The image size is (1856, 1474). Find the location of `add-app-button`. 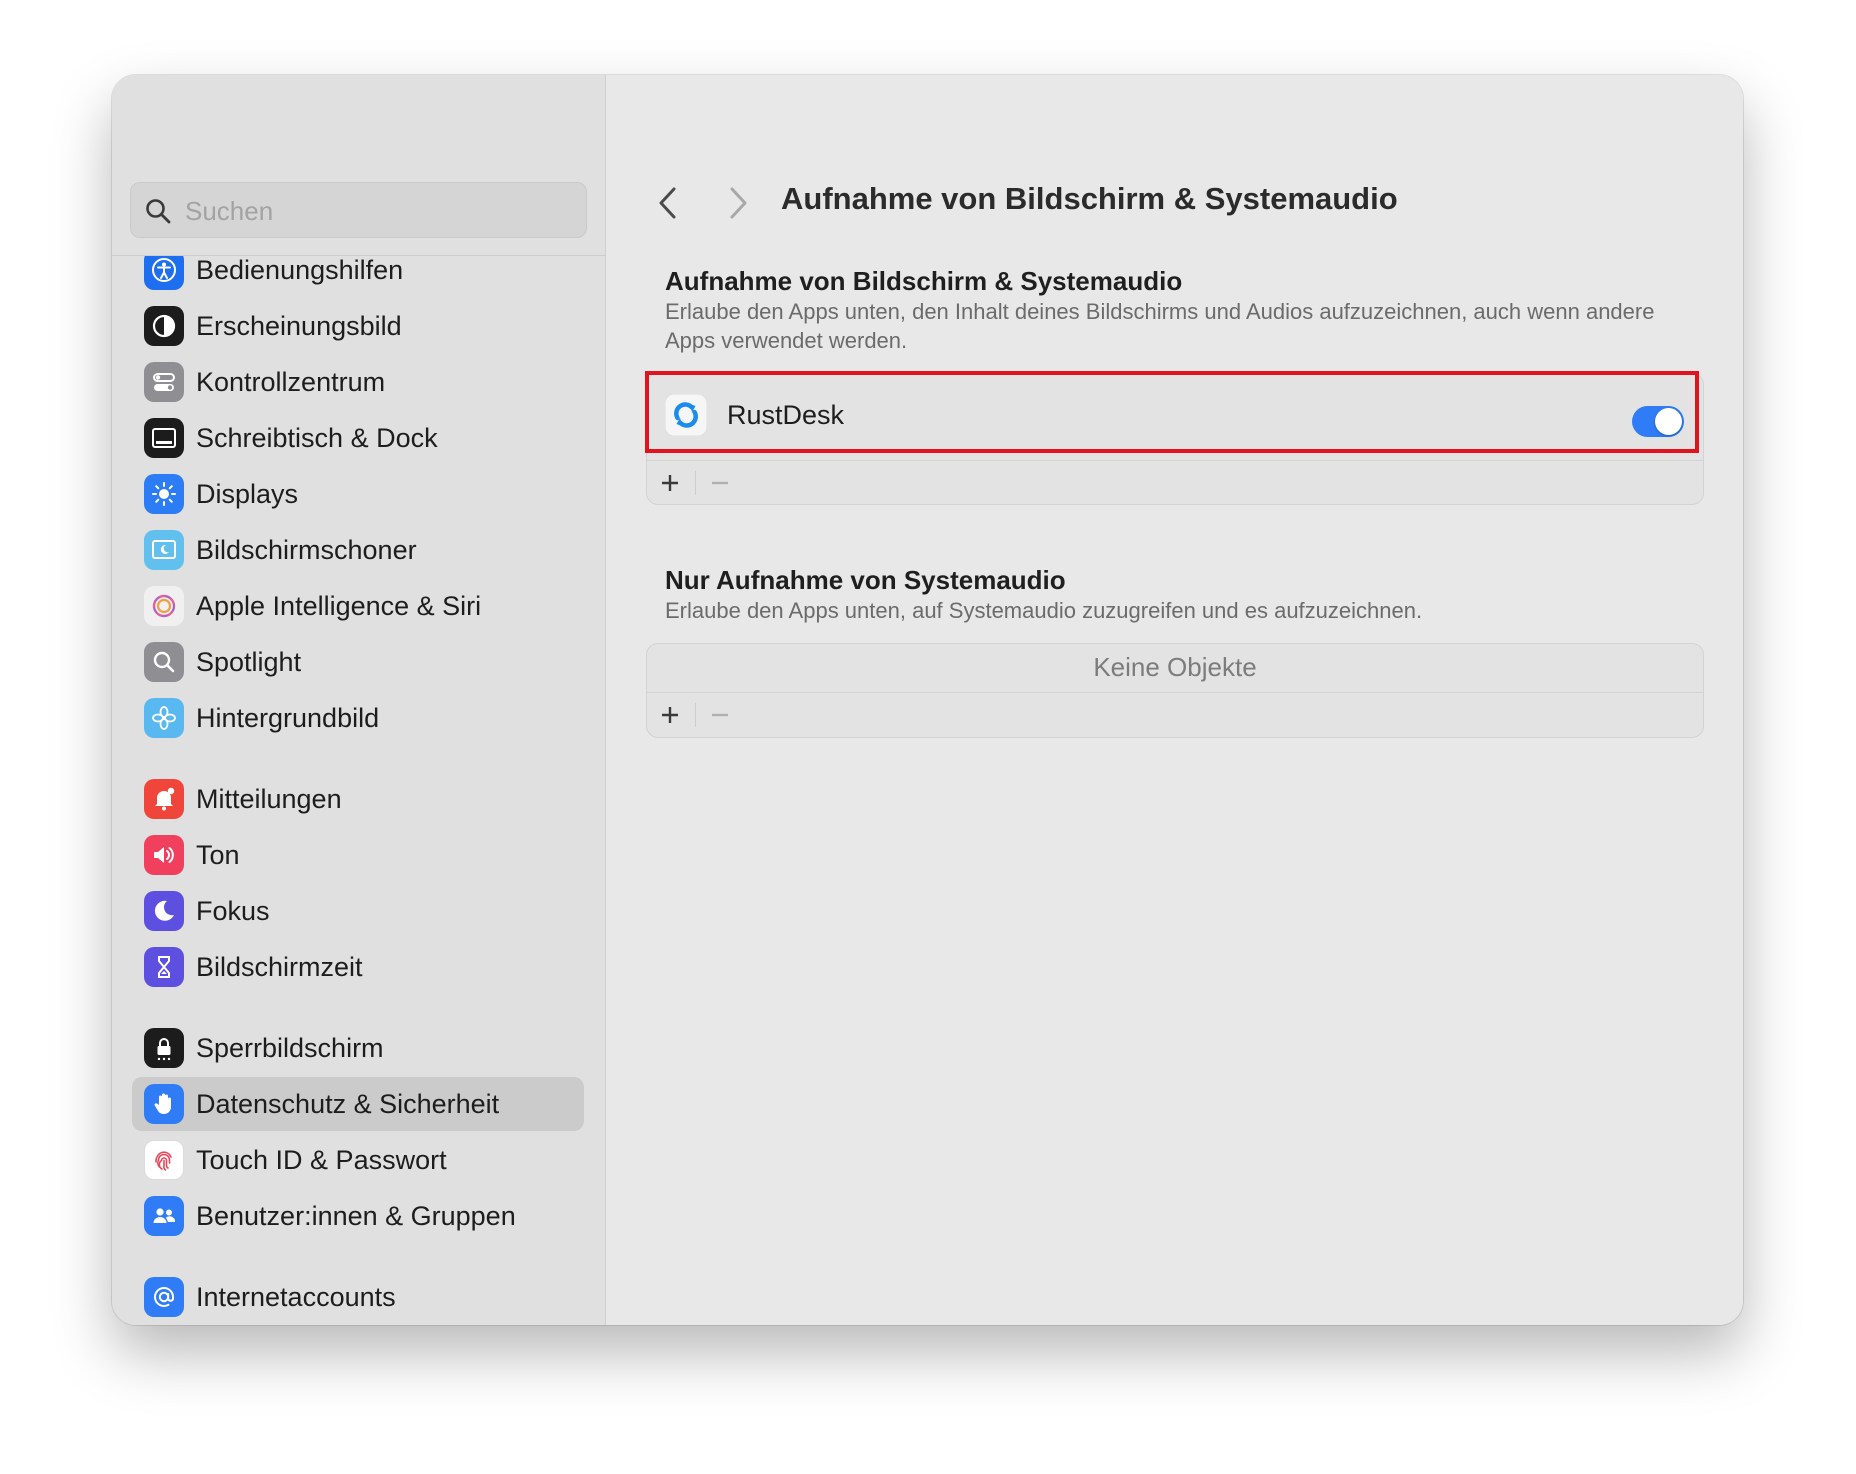

add-app-button is located at coordinates (670, 483).